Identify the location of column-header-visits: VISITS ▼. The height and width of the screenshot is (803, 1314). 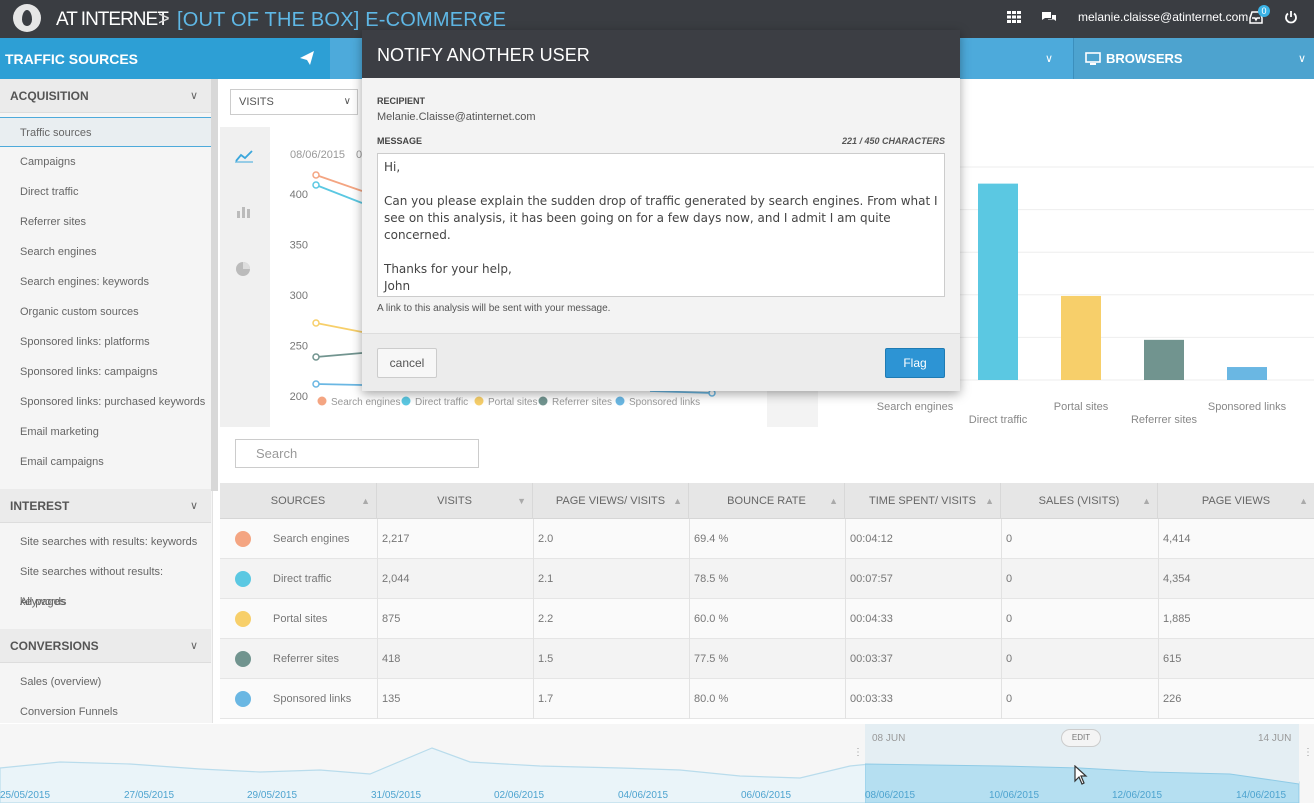
(455, 501).